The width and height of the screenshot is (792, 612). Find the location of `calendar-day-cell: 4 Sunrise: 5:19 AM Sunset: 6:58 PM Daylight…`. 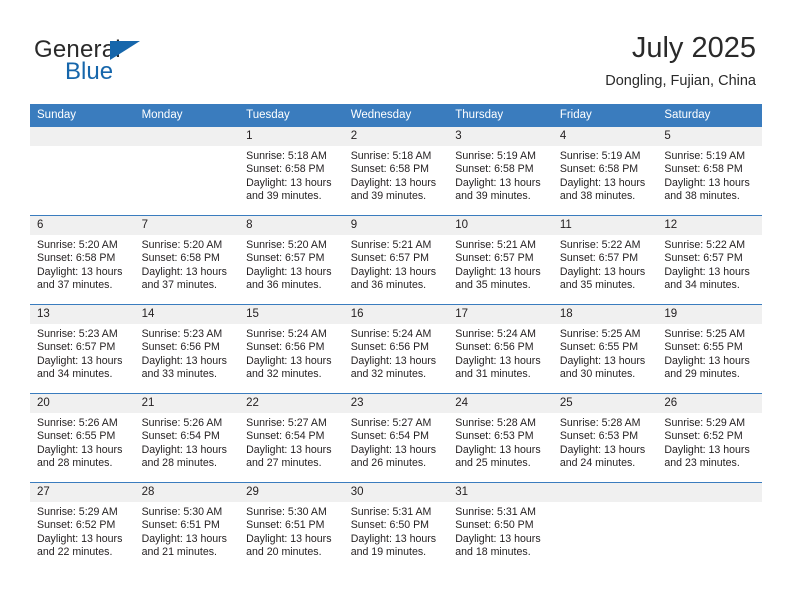

calendar-day-cell: 4 Sunrise: 5:19 AM Sunset: 6:58 PM Daylight… is located at coordinates (605, 171).